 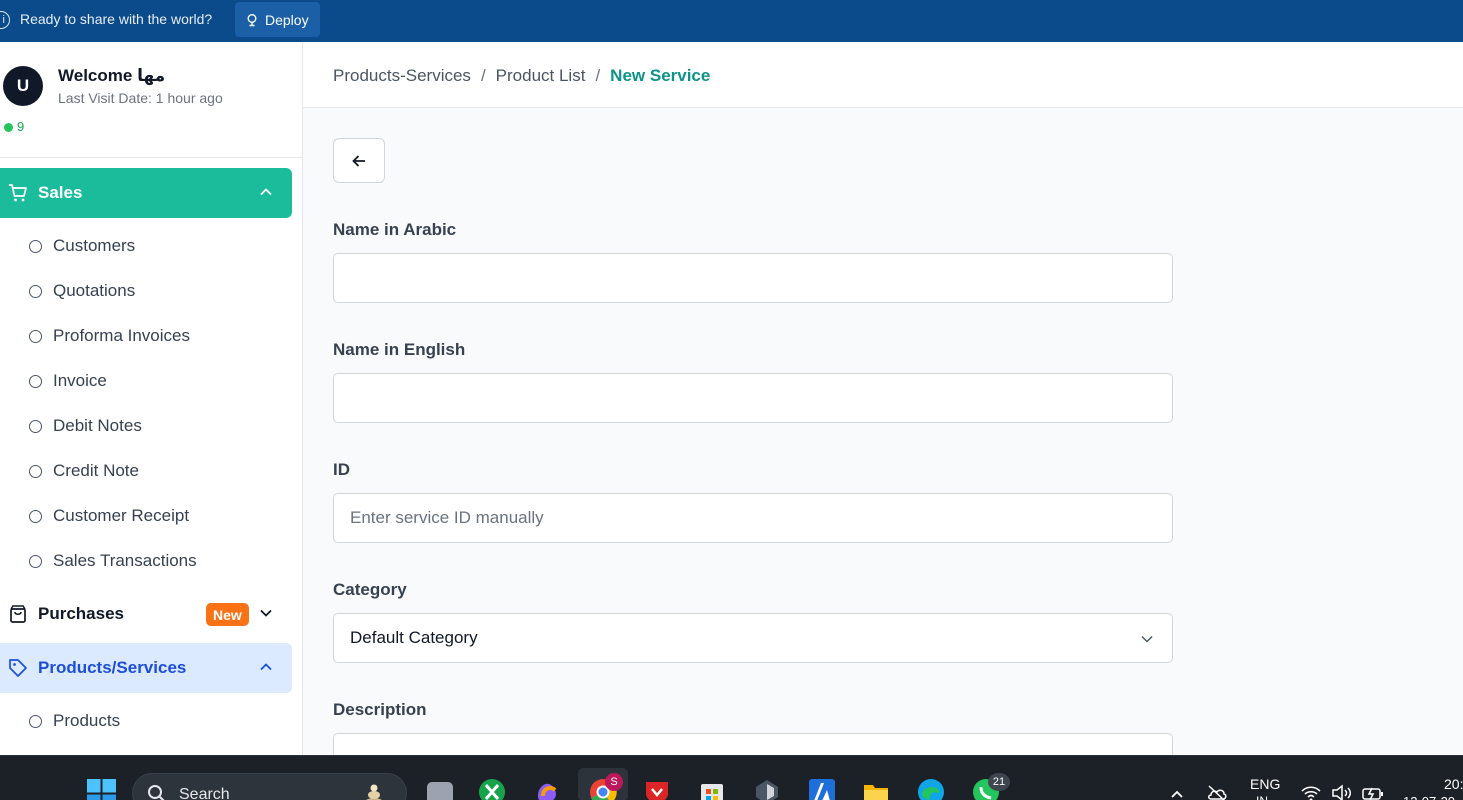 What do you see at coordinates (657, 789) in the screenshot?
I see `security-app-icon` at bounding box center [657, 789].